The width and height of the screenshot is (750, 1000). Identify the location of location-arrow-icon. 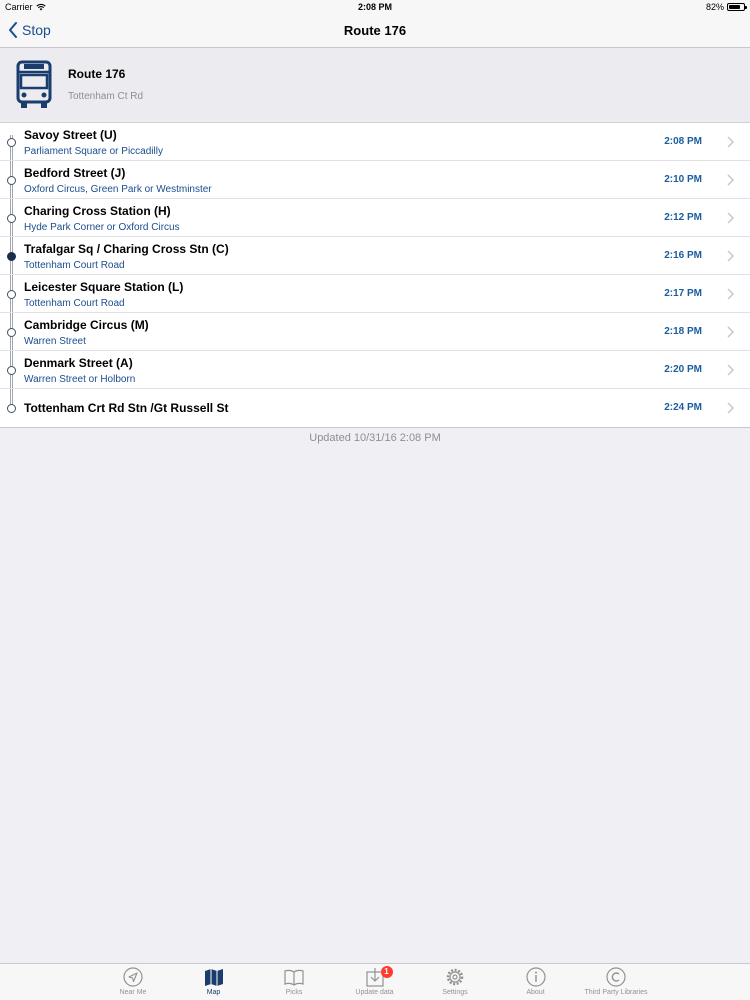
(133, 977).